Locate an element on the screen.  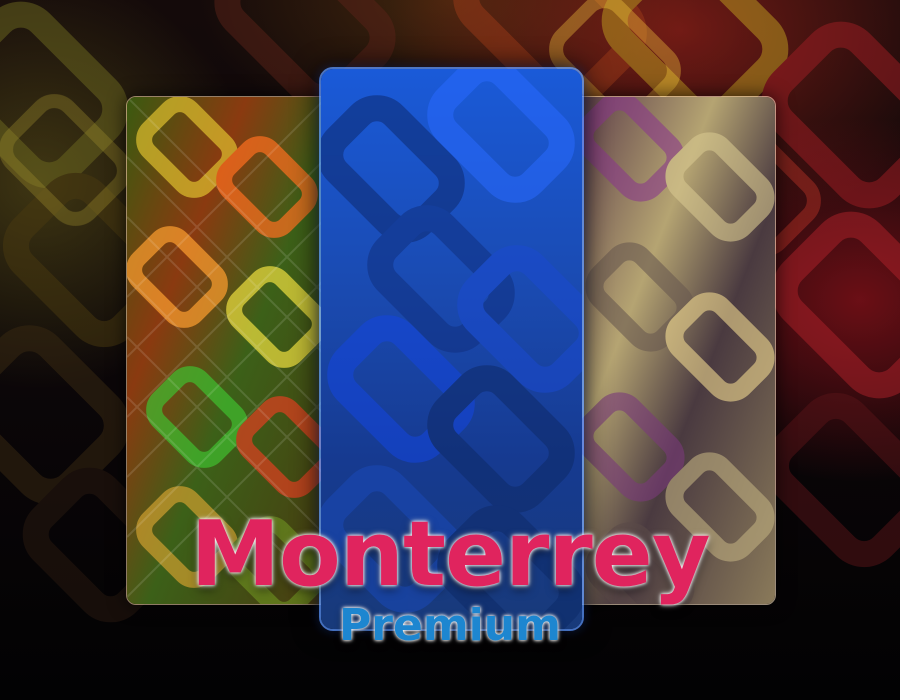
app-title: Monterrey is located at coordinates (450, 554).